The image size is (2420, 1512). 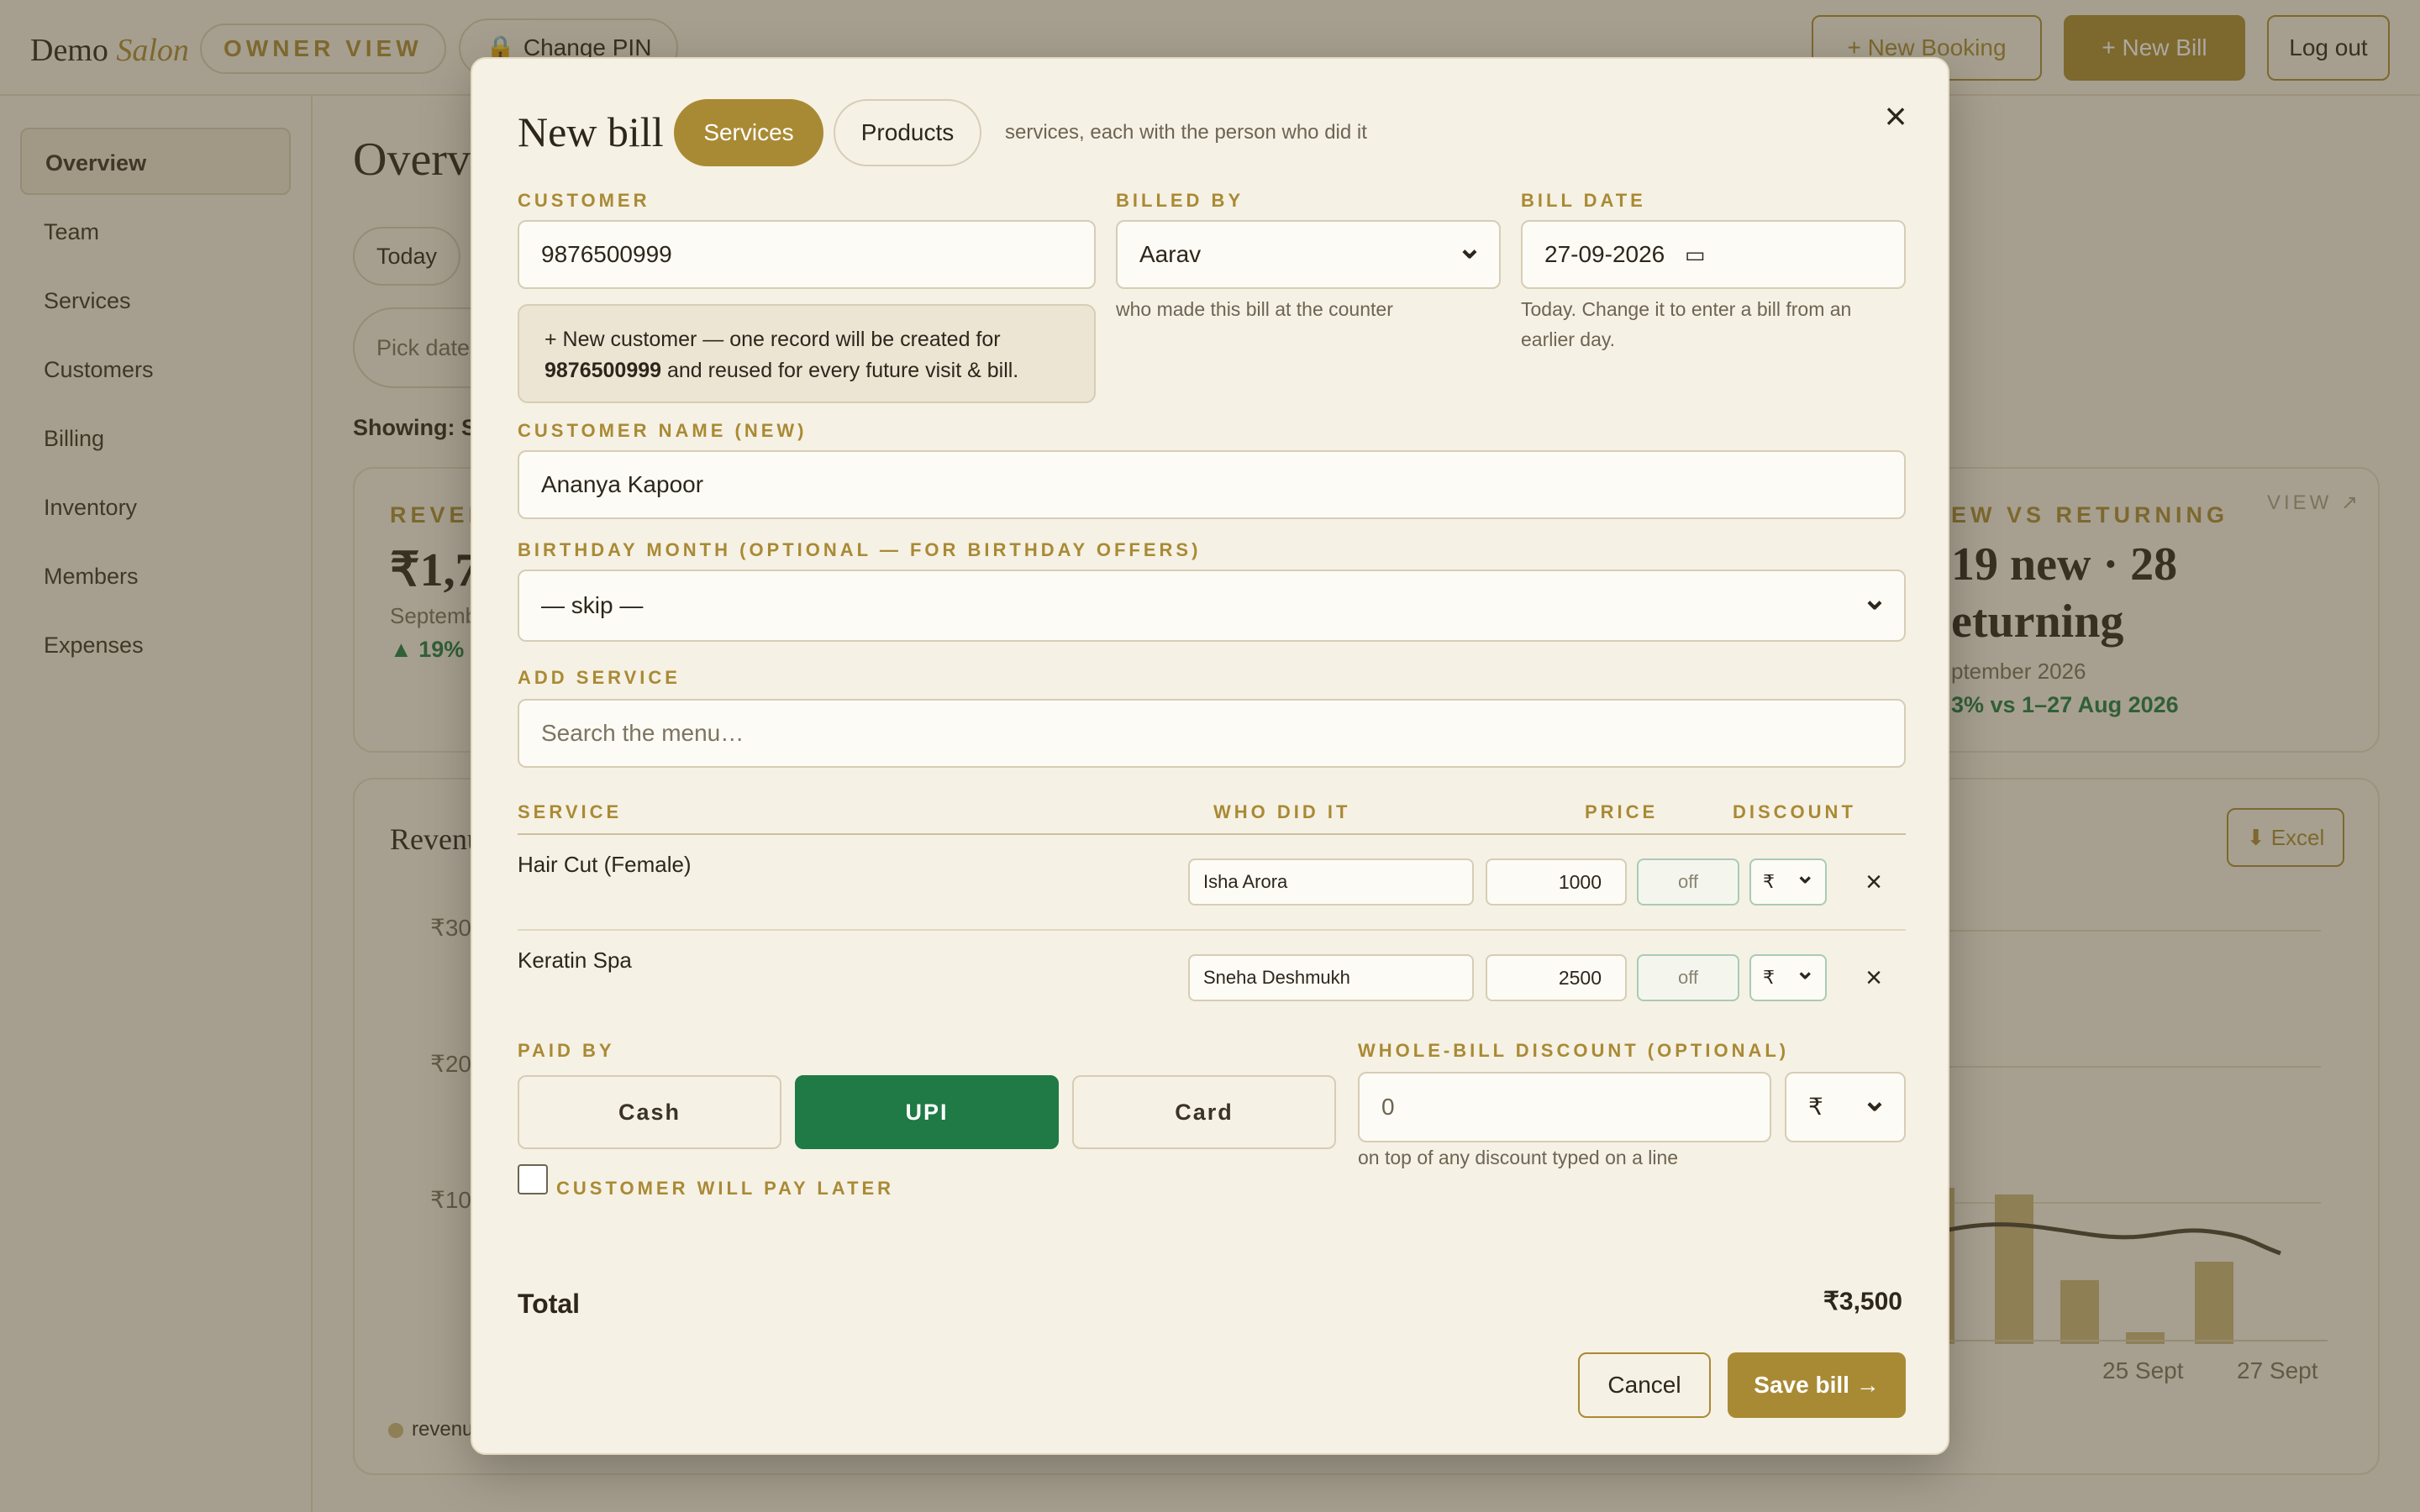 What do you see at coordinates (1212, 603) in the screenshot?
I see `birthday-month-select: — skip —` at bounding box center [1212, 603].